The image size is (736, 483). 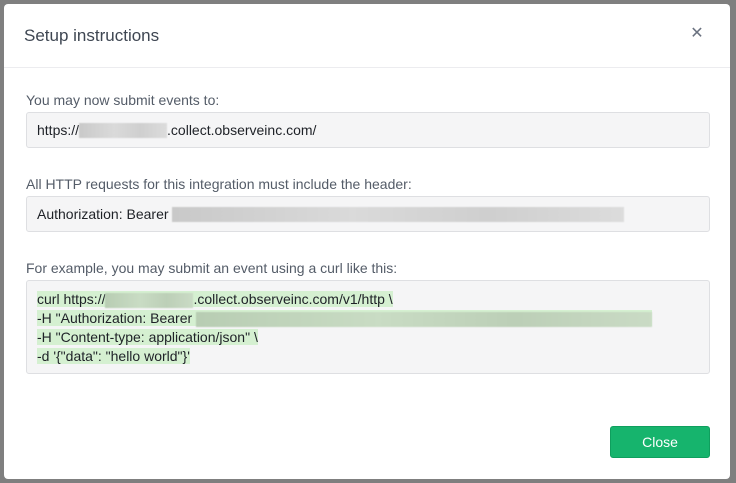 What do you see at coordinates (293, 299) in the screenshot?
I see `curl-url-suffix: .collect.observeinc.com/v1/http \` at bounding box center [293, 299].